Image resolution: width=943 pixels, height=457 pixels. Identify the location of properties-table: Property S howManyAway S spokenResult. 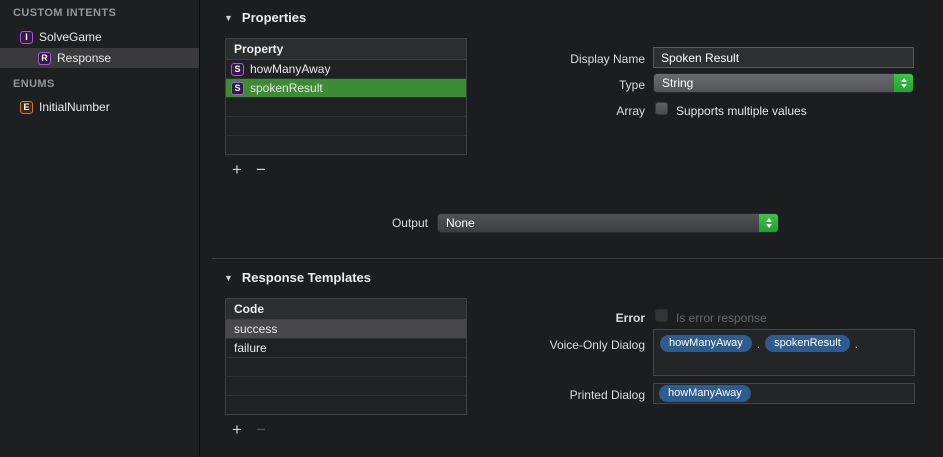
(346, 96).